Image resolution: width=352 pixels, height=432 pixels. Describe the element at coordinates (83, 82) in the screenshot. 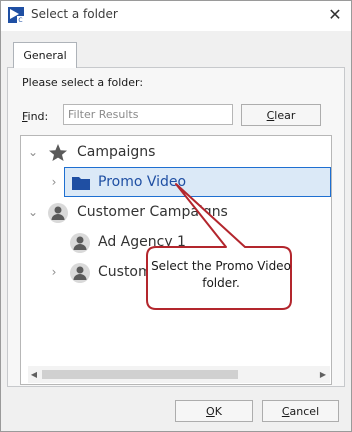

I see `prompt-label: Please select a folder:` at that location.